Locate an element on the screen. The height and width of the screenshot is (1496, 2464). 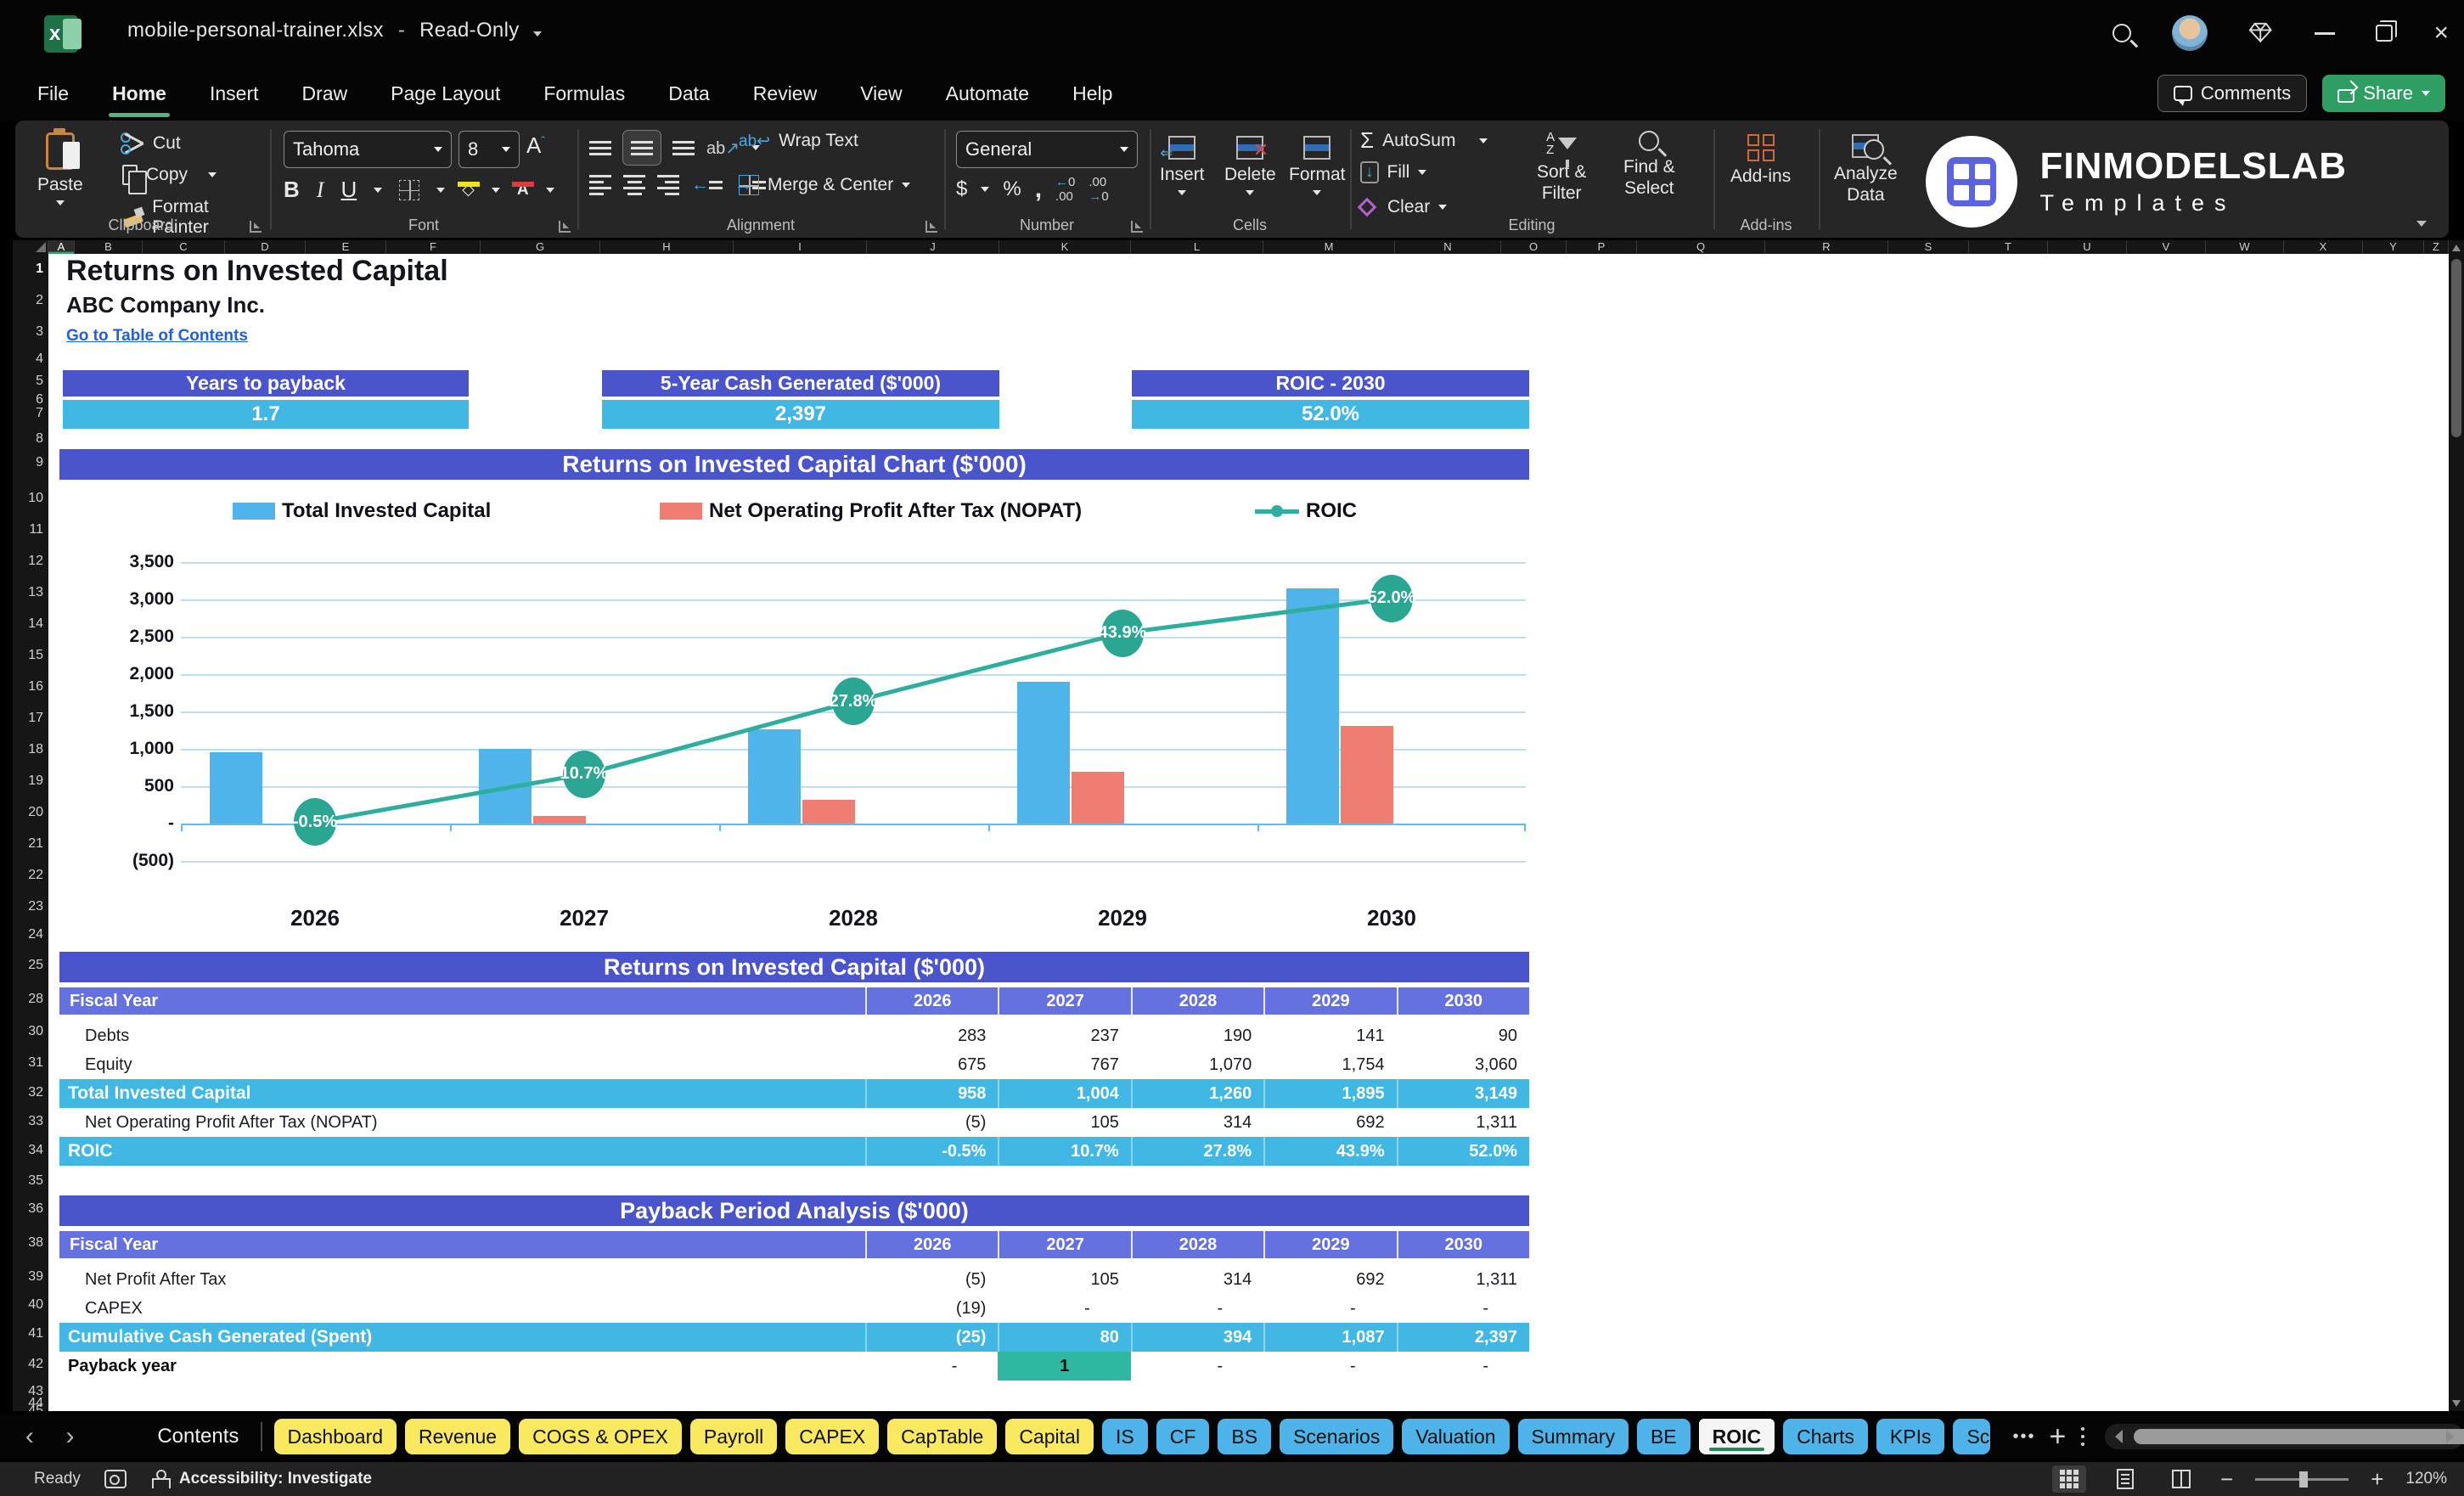
underline-dropdown-icon is located at coordinates (378, 190).